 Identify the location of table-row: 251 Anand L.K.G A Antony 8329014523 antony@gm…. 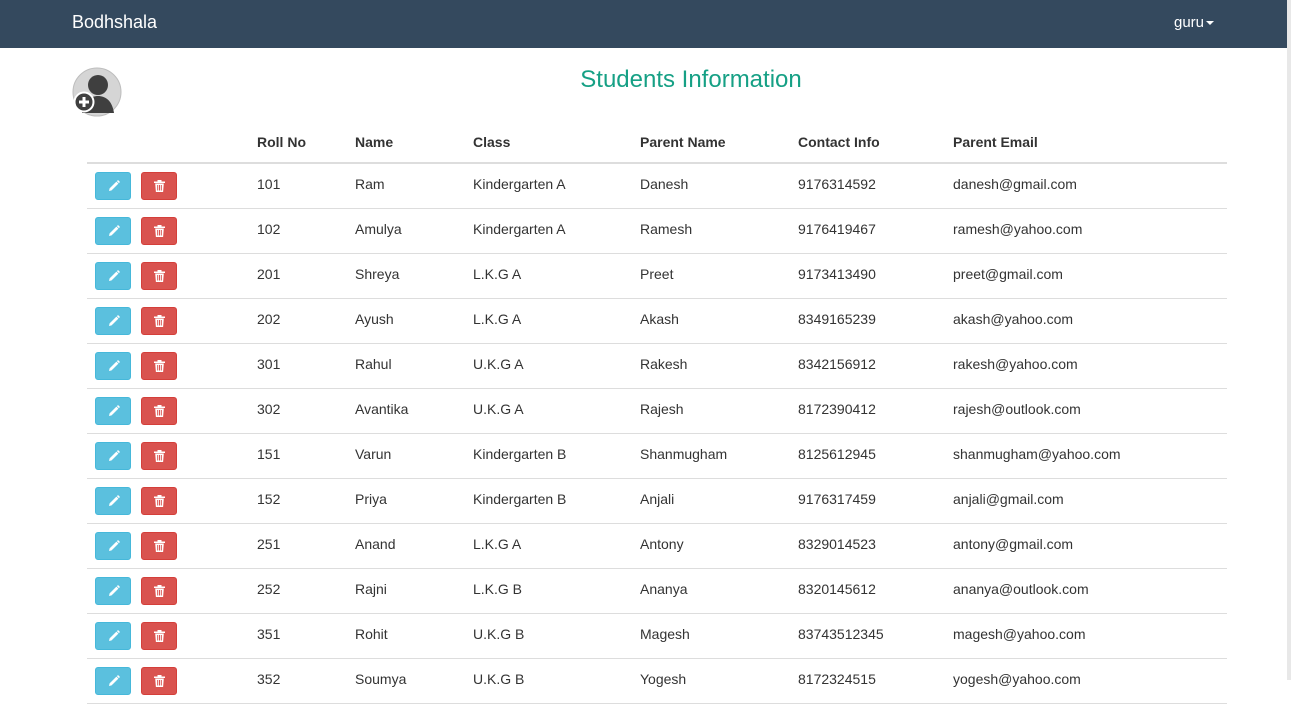
(657, 546).